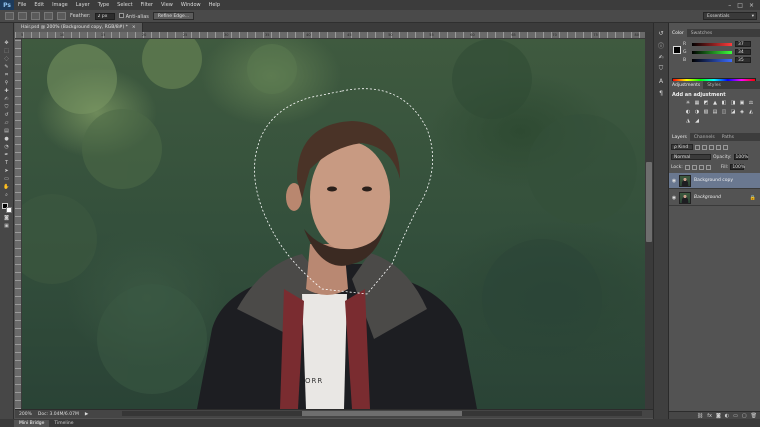  Describe the element at coordinates (712, 60) in the screenshot. I see `blue-slider` at that location.